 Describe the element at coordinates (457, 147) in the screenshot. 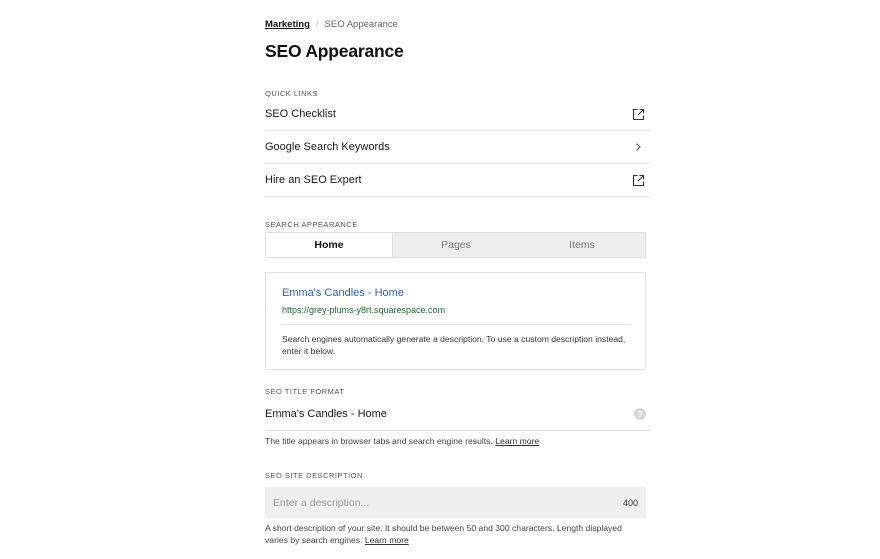

I see `quick-link-google-search-keywords: Google Search Keywords` at that location.